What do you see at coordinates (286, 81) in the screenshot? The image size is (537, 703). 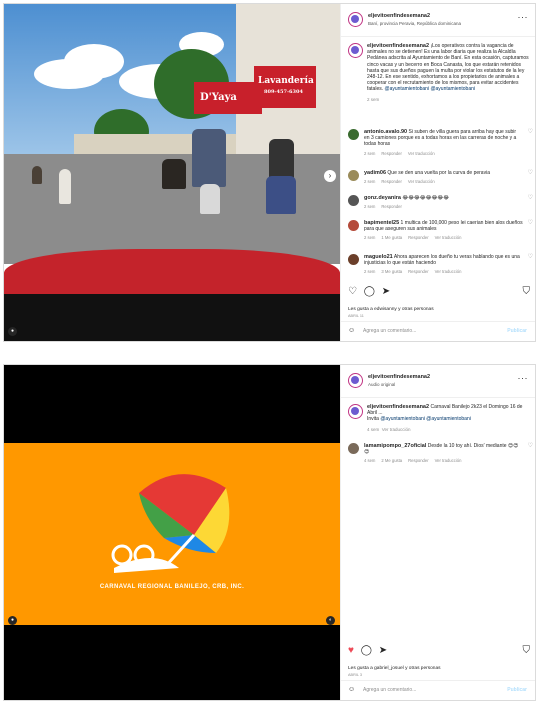 I see `sign-lavanderia-text: Lavandería` at bounding box center [286, 81].